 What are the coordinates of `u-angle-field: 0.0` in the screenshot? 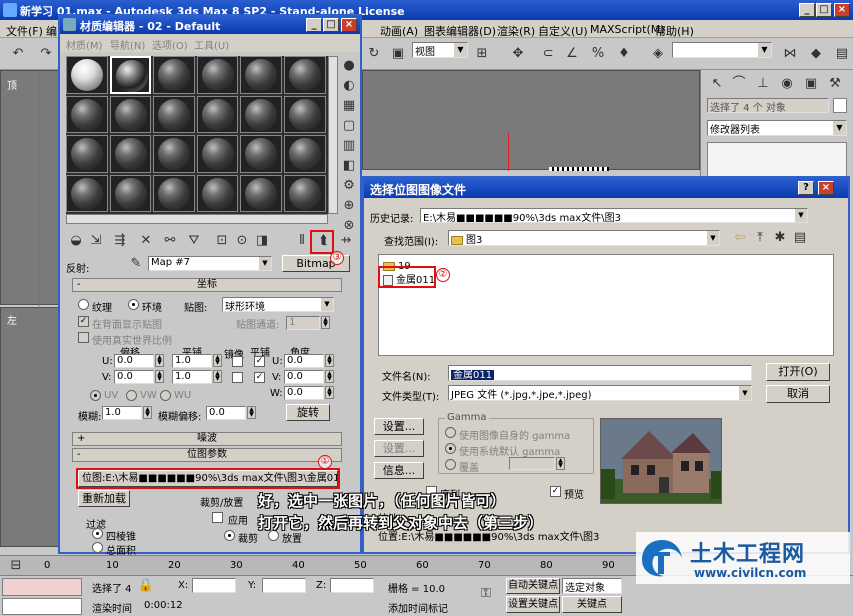 It's located at (304, 361).